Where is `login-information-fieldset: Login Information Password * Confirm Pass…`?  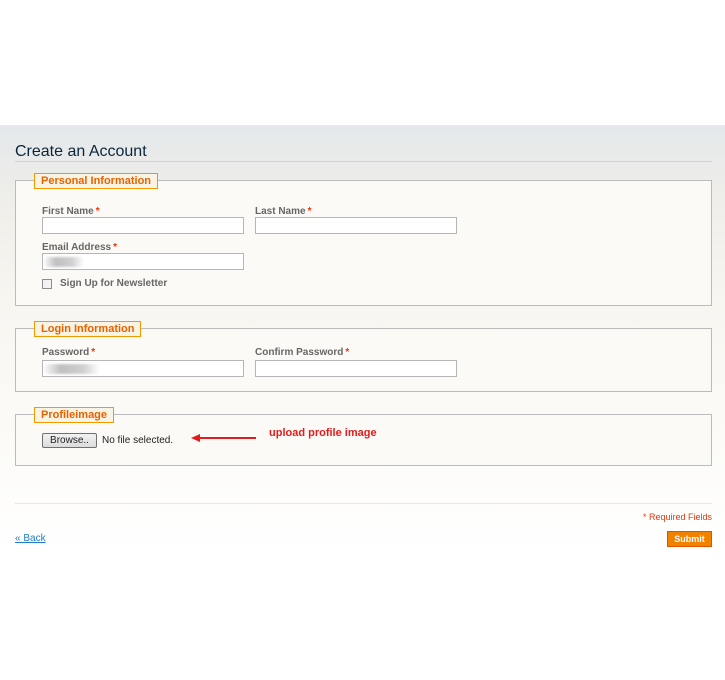 login-information-fieldset: Login Information Password * Confirm Pass… is located at coordinates (363, 356).